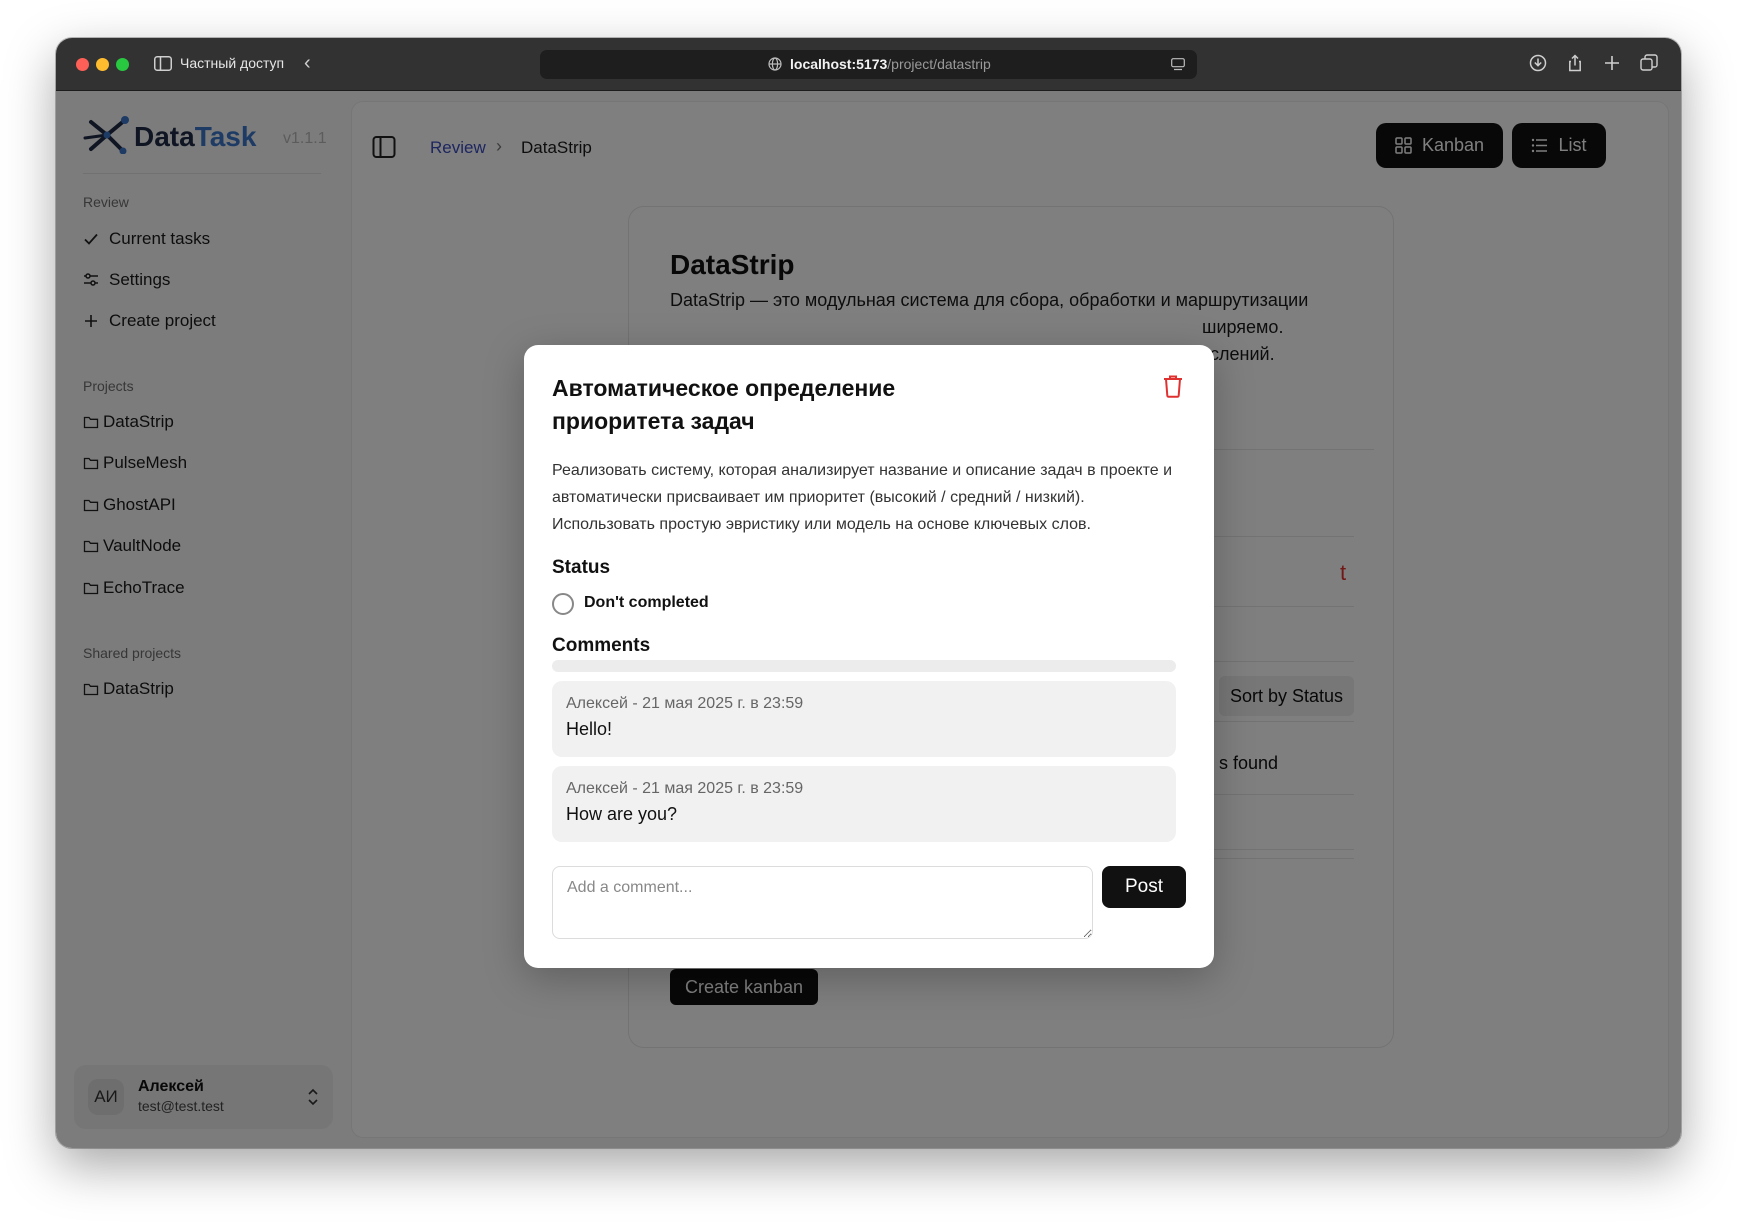  What do you see at coordinates (864, 719) in the screenshot?
I see `comment-item: Алексей - 21 мая 2025 г. в 23:59 Hello!` at bounding box center [864, 719].